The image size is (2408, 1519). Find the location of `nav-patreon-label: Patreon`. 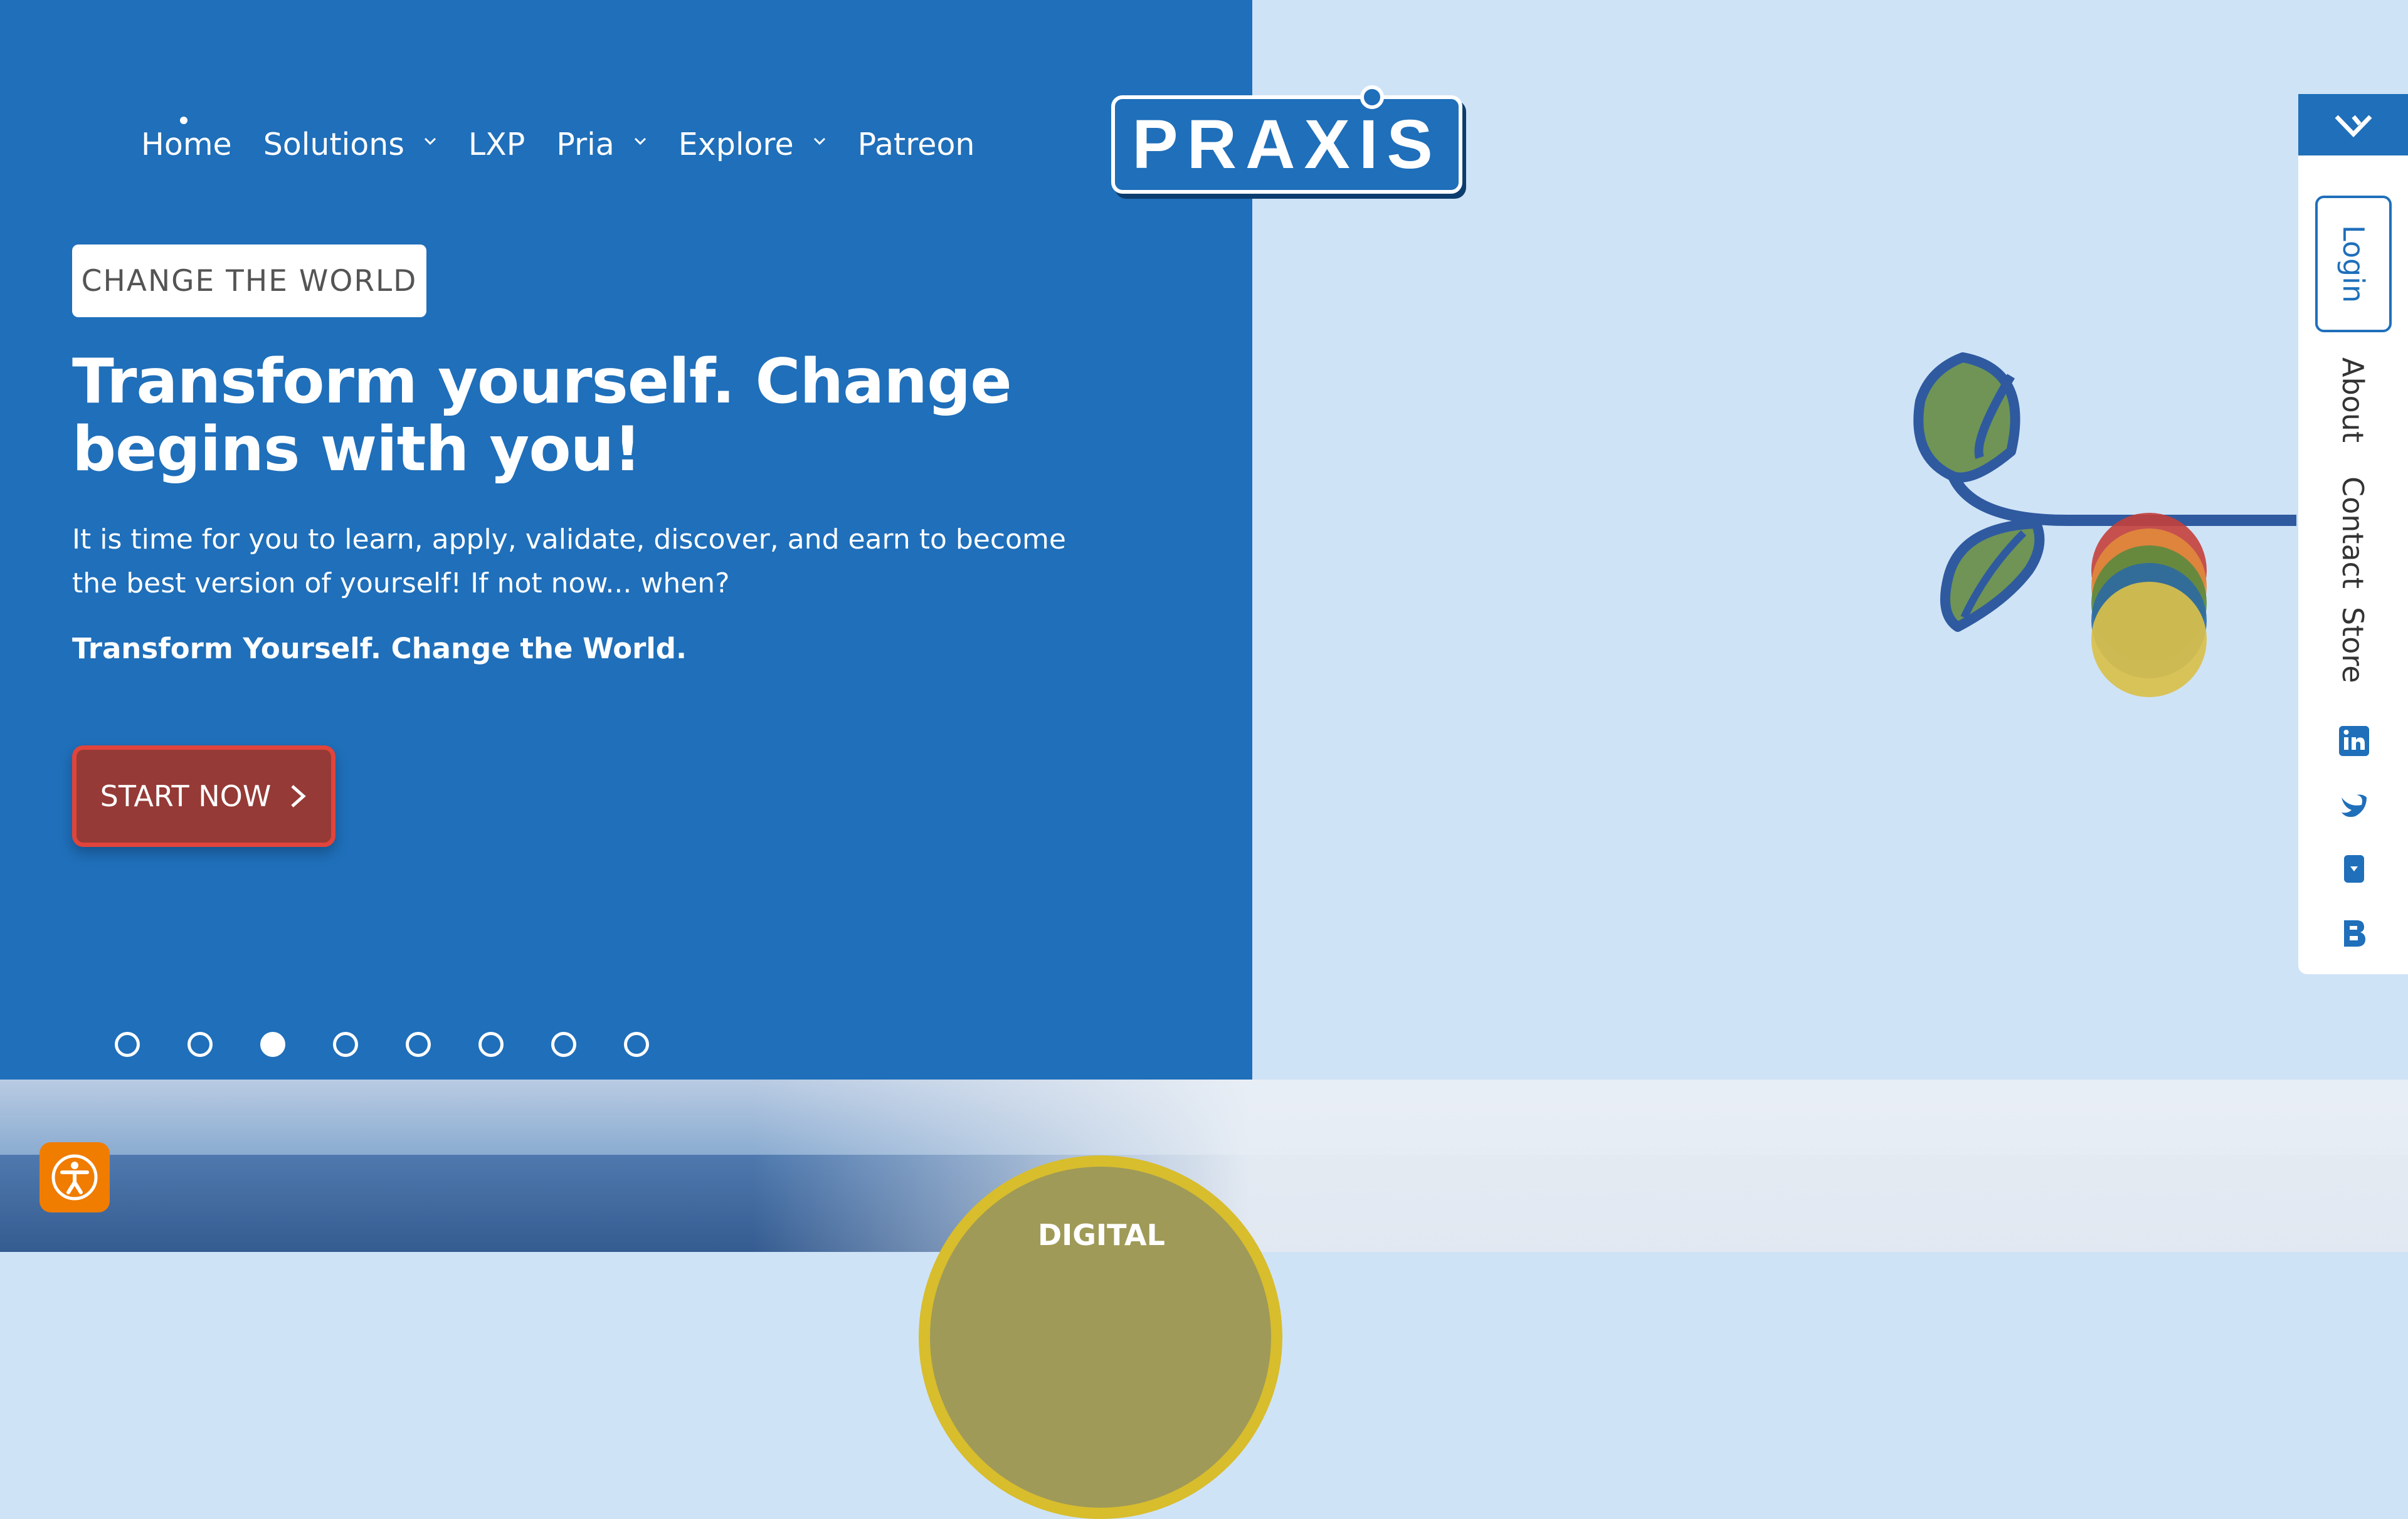

nav-patreon-label: Patreon is located at coordinates (916, 144).